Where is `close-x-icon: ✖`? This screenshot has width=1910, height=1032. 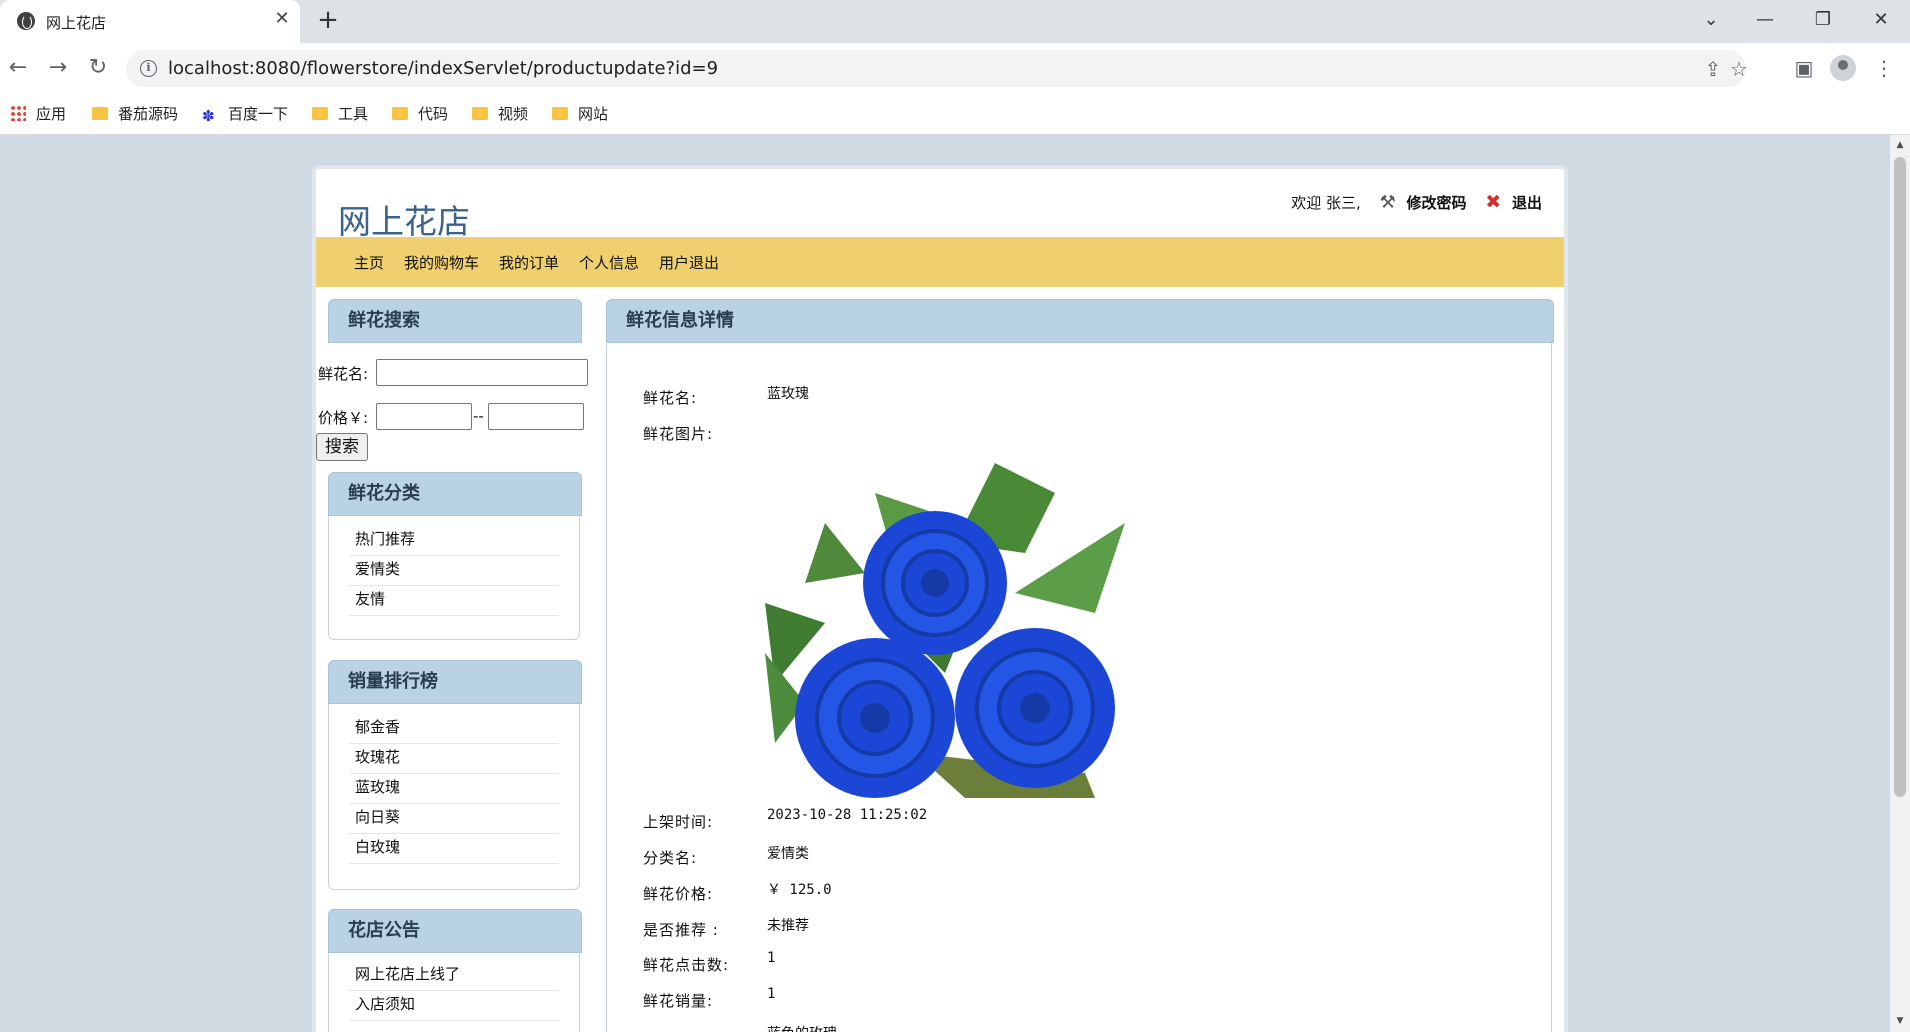
close-x-icon: ✖ is located at coordinates (1493, 202).